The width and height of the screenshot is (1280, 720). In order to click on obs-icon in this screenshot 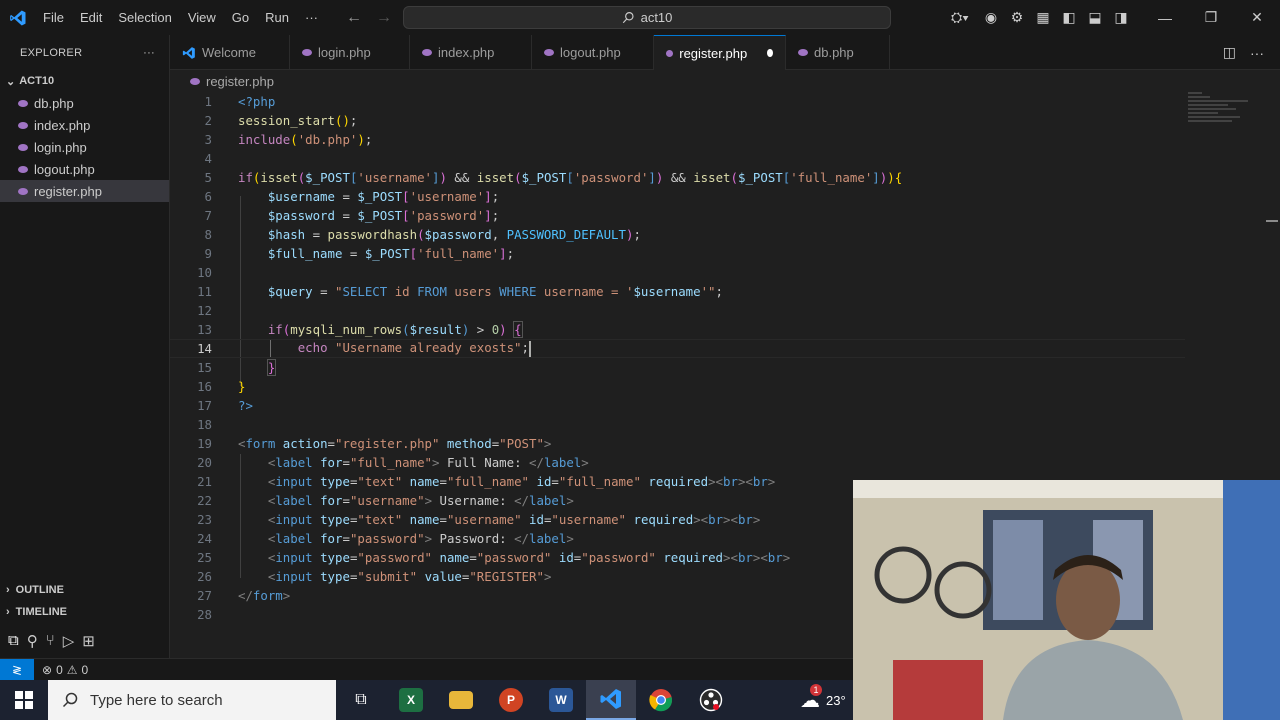, I will do `click(711, 700)`.